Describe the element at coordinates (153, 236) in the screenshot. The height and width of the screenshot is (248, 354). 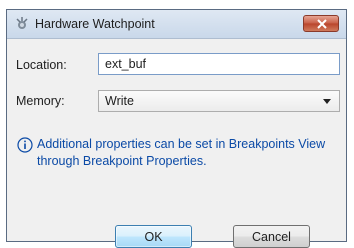
I see `ok-button: OK` at that location.